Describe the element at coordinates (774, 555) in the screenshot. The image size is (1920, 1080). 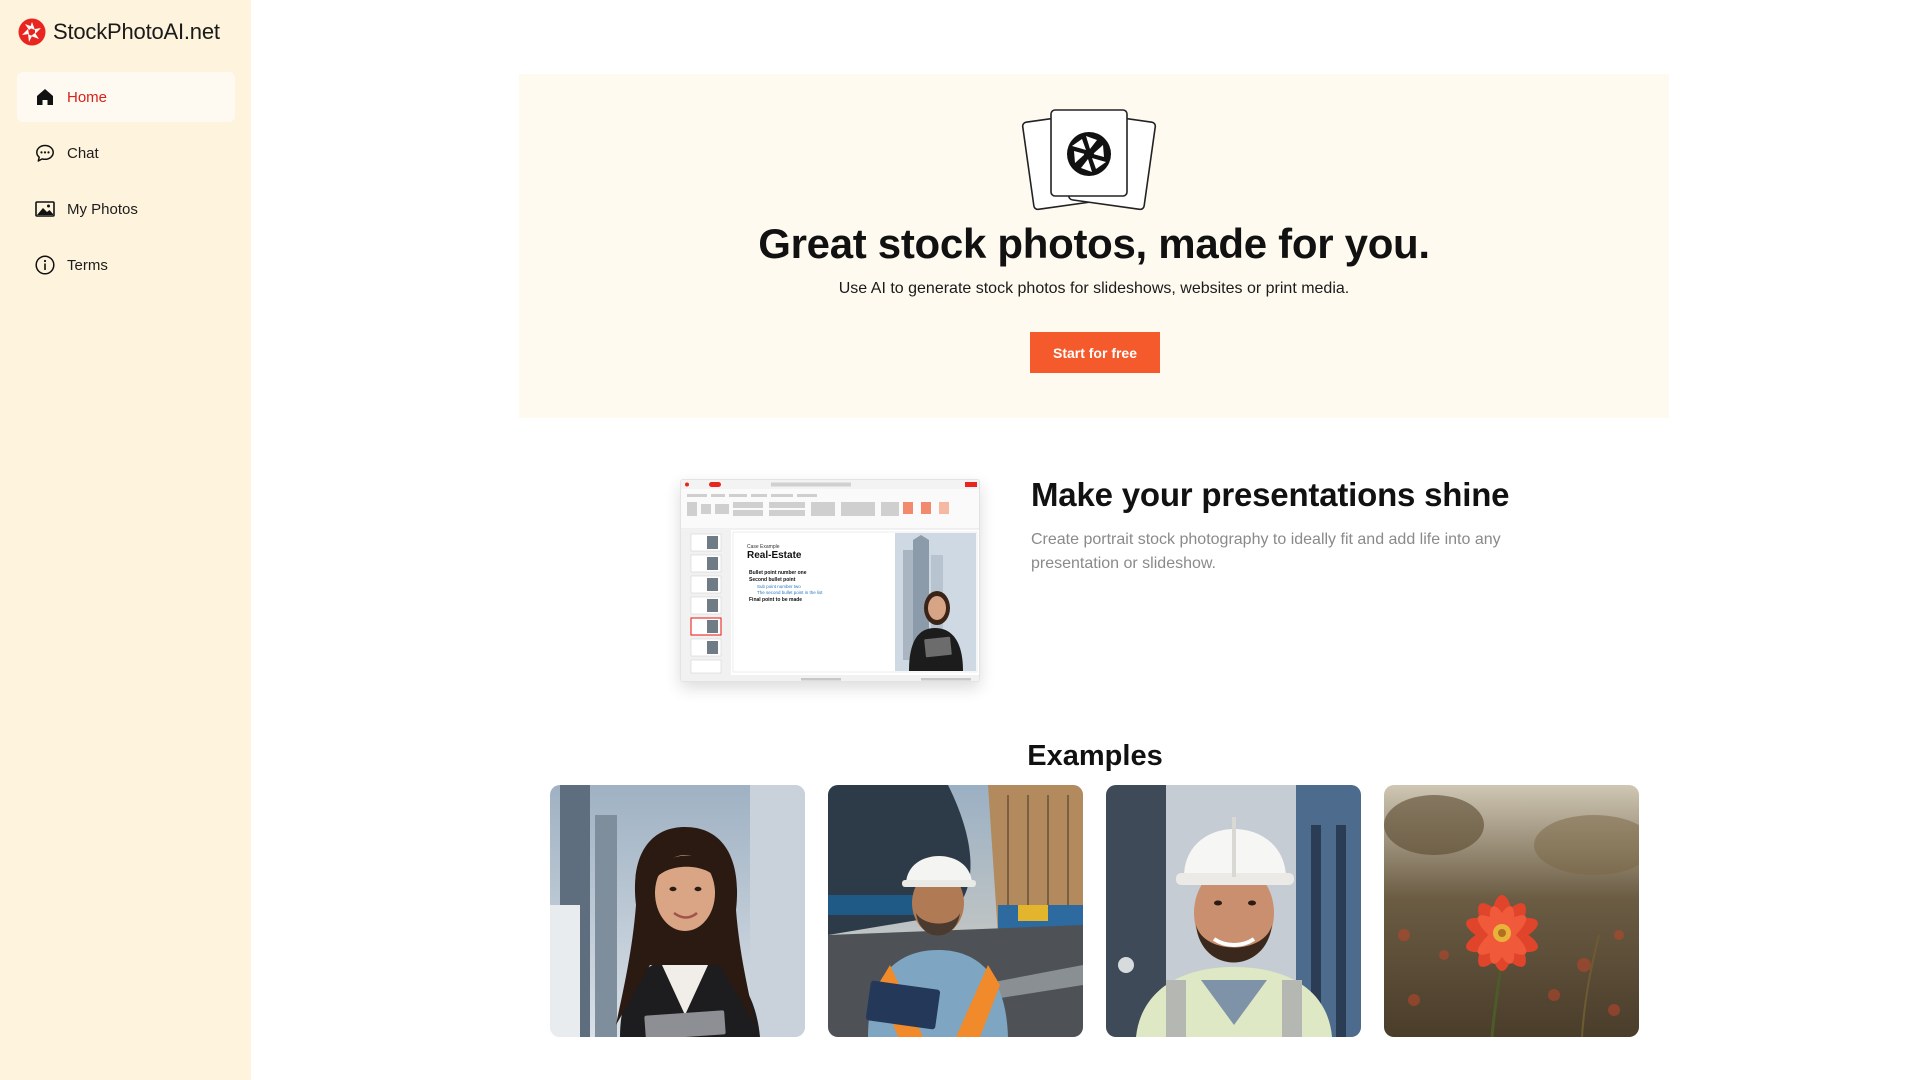
I see `slide-title: Real-Estate` at that location.